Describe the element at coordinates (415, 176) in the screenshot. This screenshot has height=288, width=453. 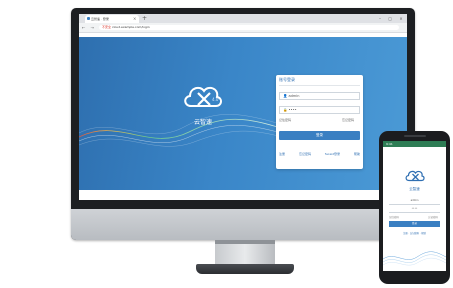
I see `phone-cloud-logo-icon` at that location.